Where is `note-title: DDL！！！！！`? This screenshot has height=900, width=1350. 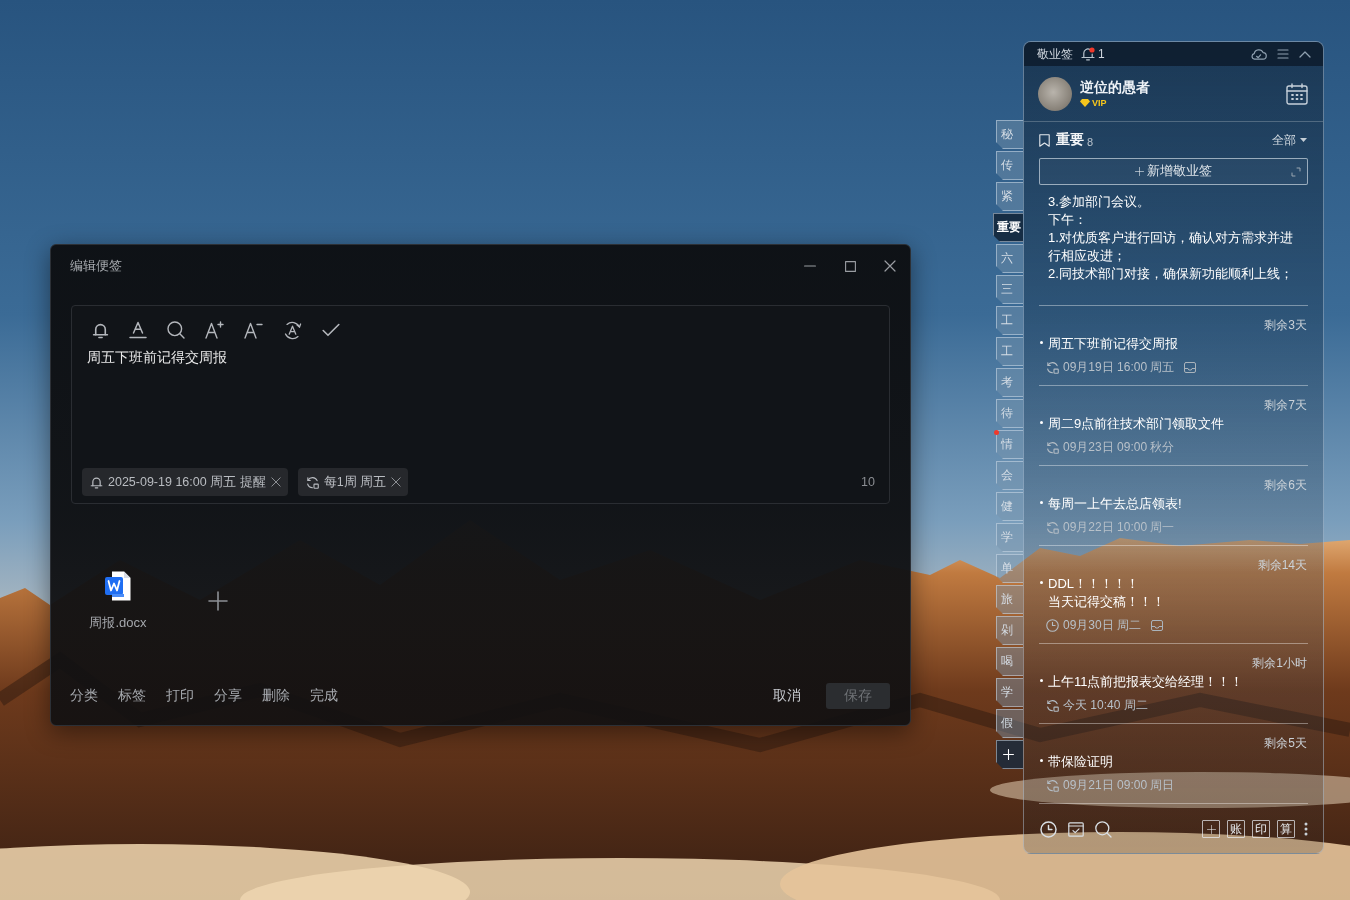 note-title: DDL！！！！！ is located at coordinates (1093, 584).